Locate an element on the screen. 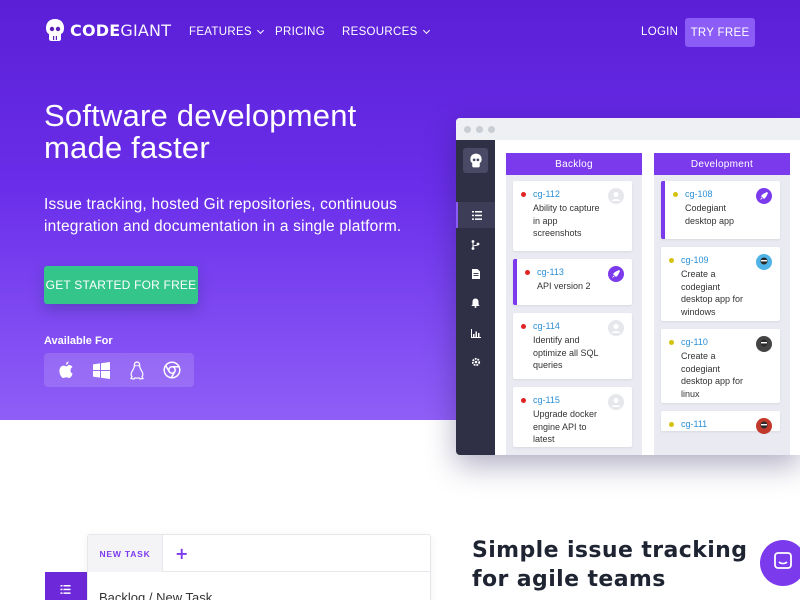 This screenshot has height=600, width=800. logo-wordmark: CODEGIANT is located at coordinates (120, 30).